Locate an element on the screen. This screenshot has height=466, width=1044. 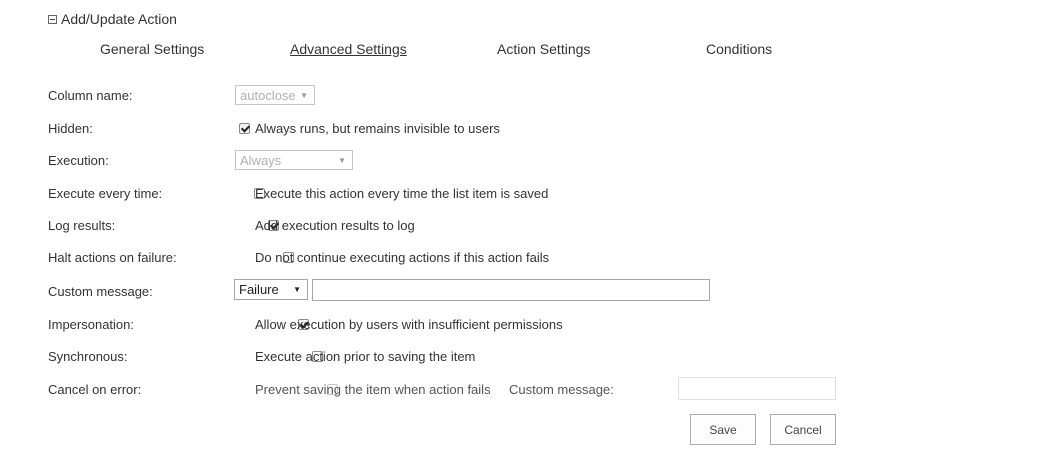
section-title: Add/Update Action is located at coordinates (119, 19).